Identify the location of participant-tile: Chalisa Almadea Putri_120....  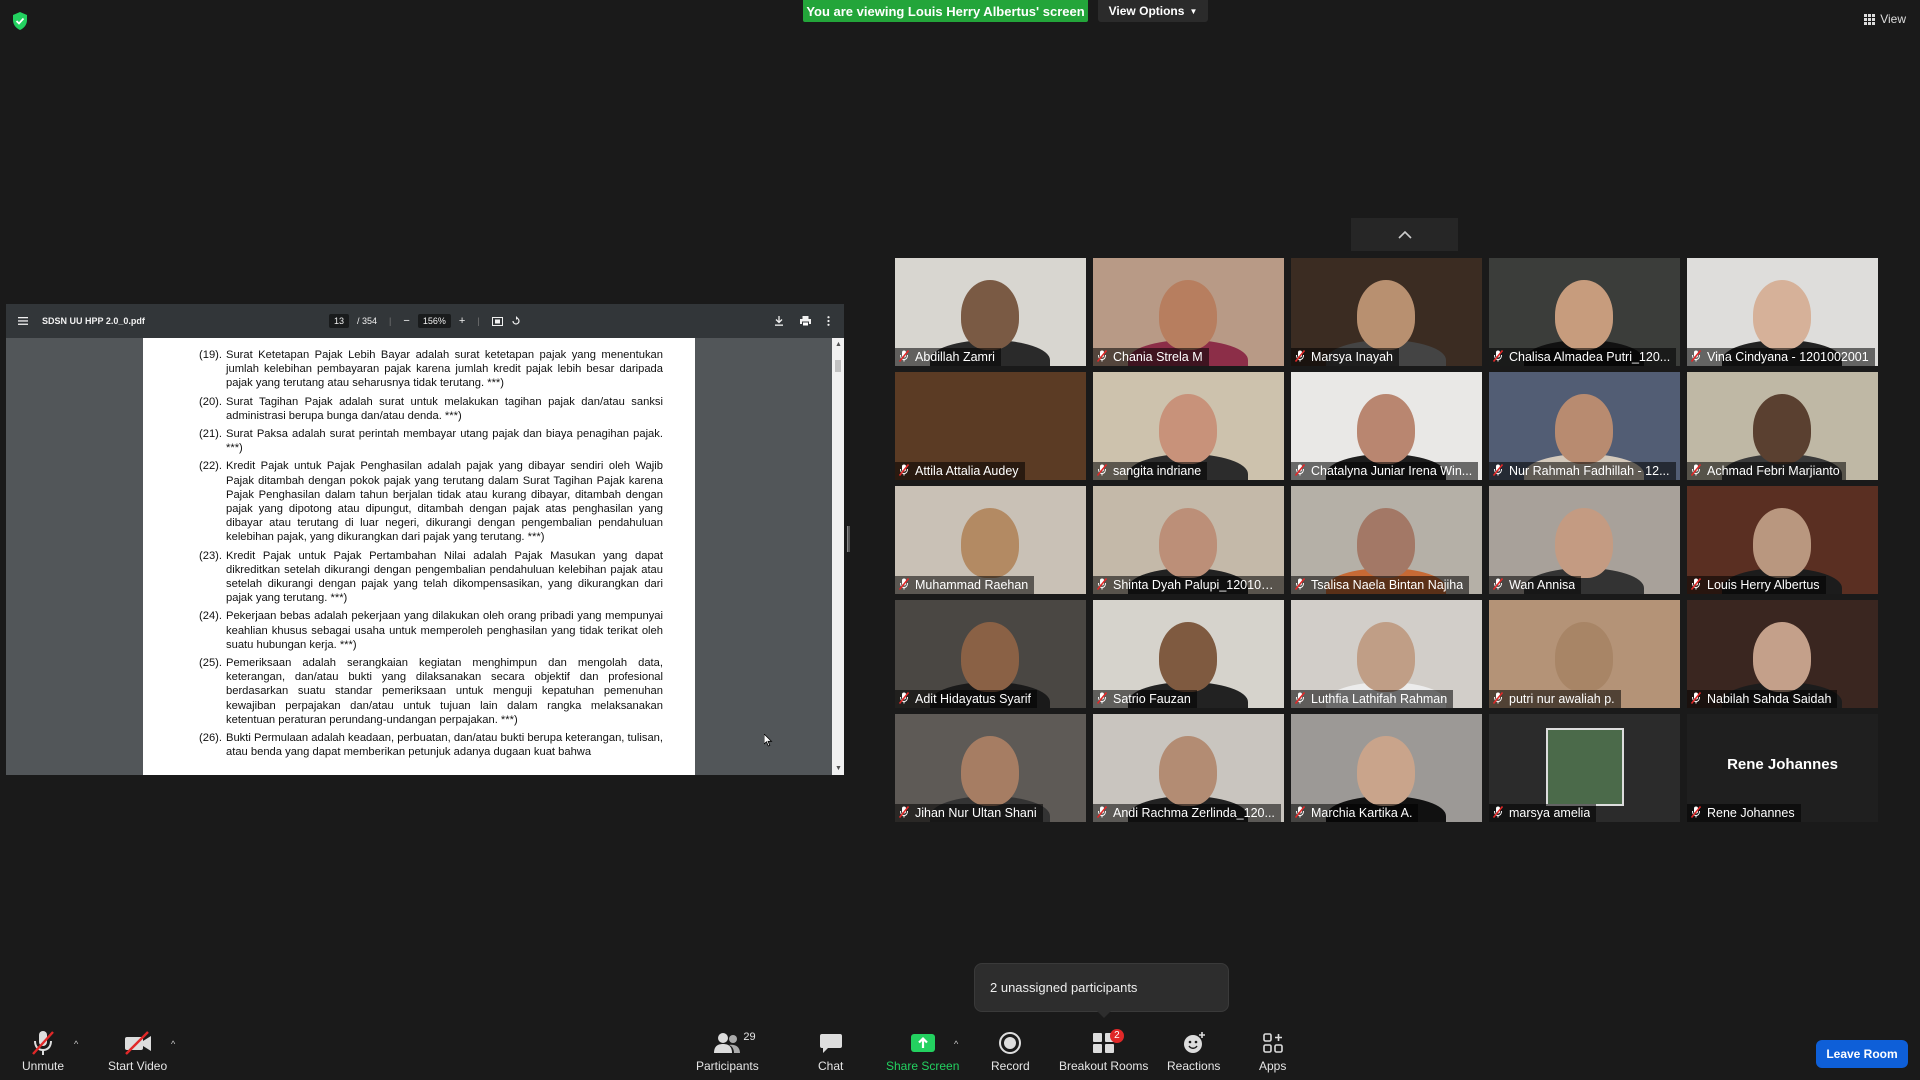
(1584, 312).